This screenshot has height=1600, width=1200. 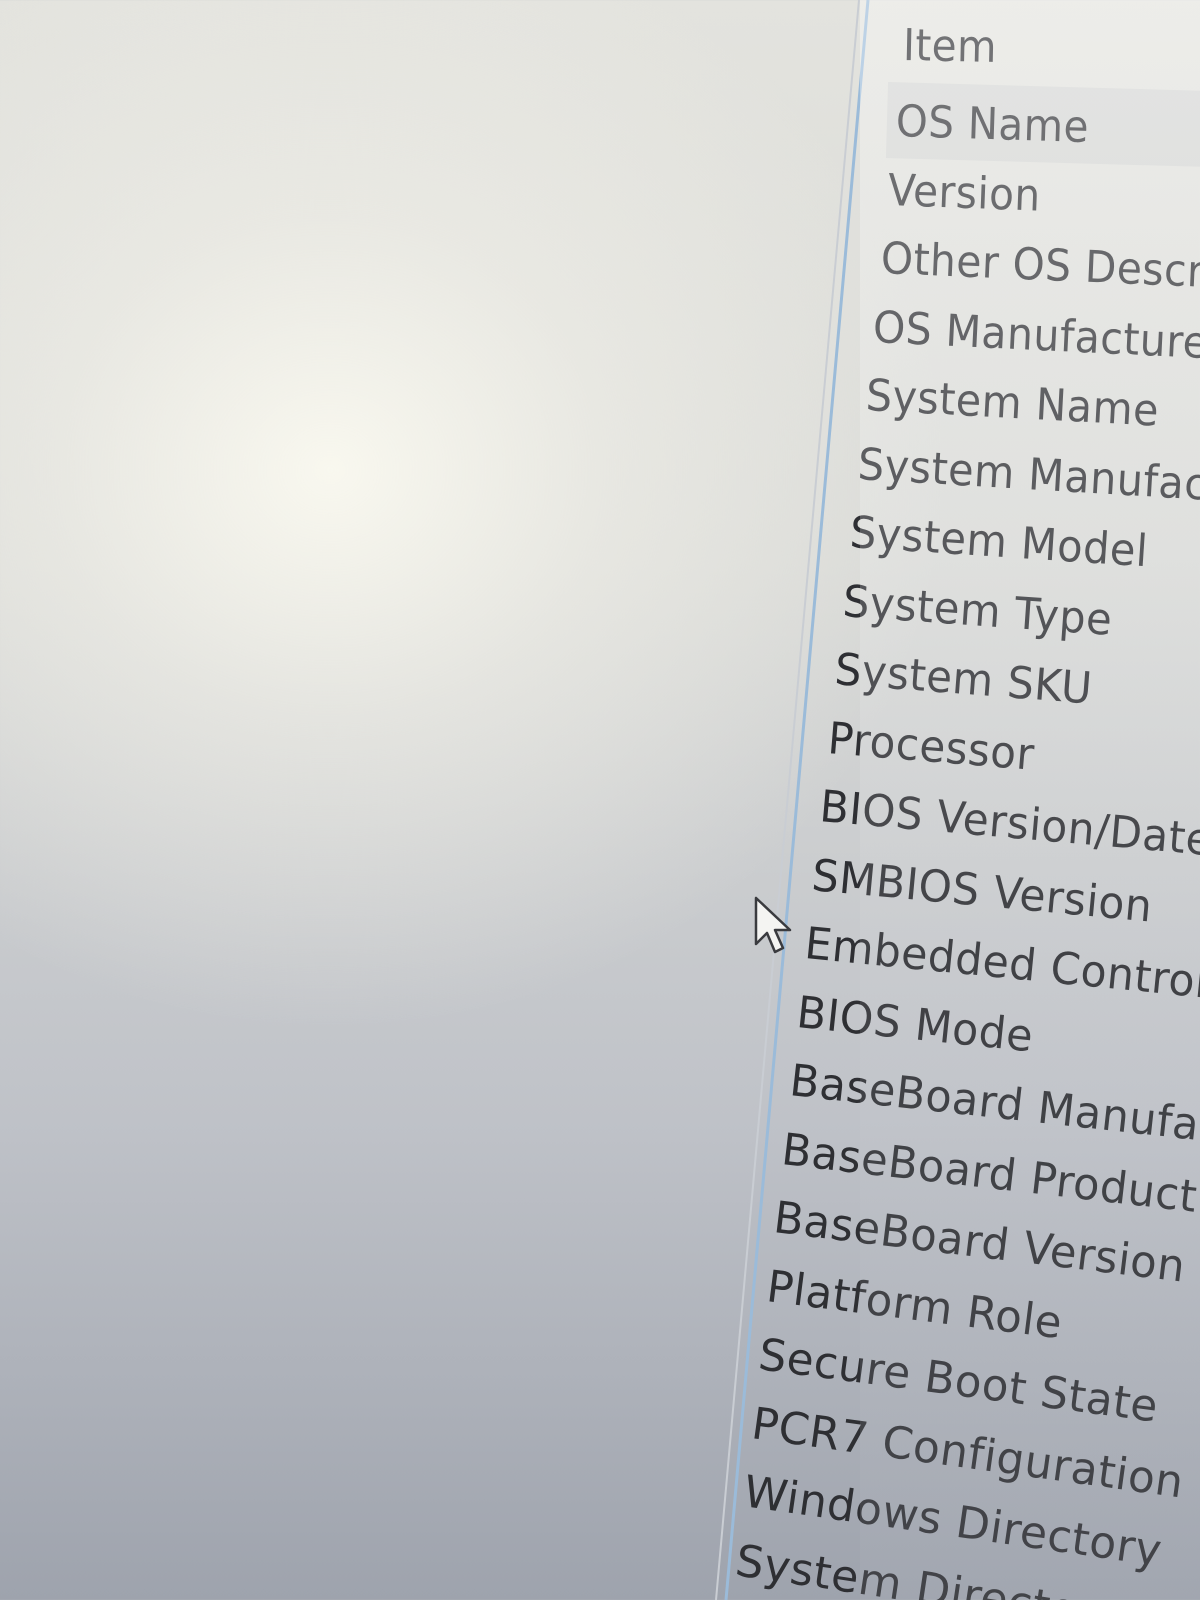 I want to click on list-item: Version, so click(x=964, y=193).